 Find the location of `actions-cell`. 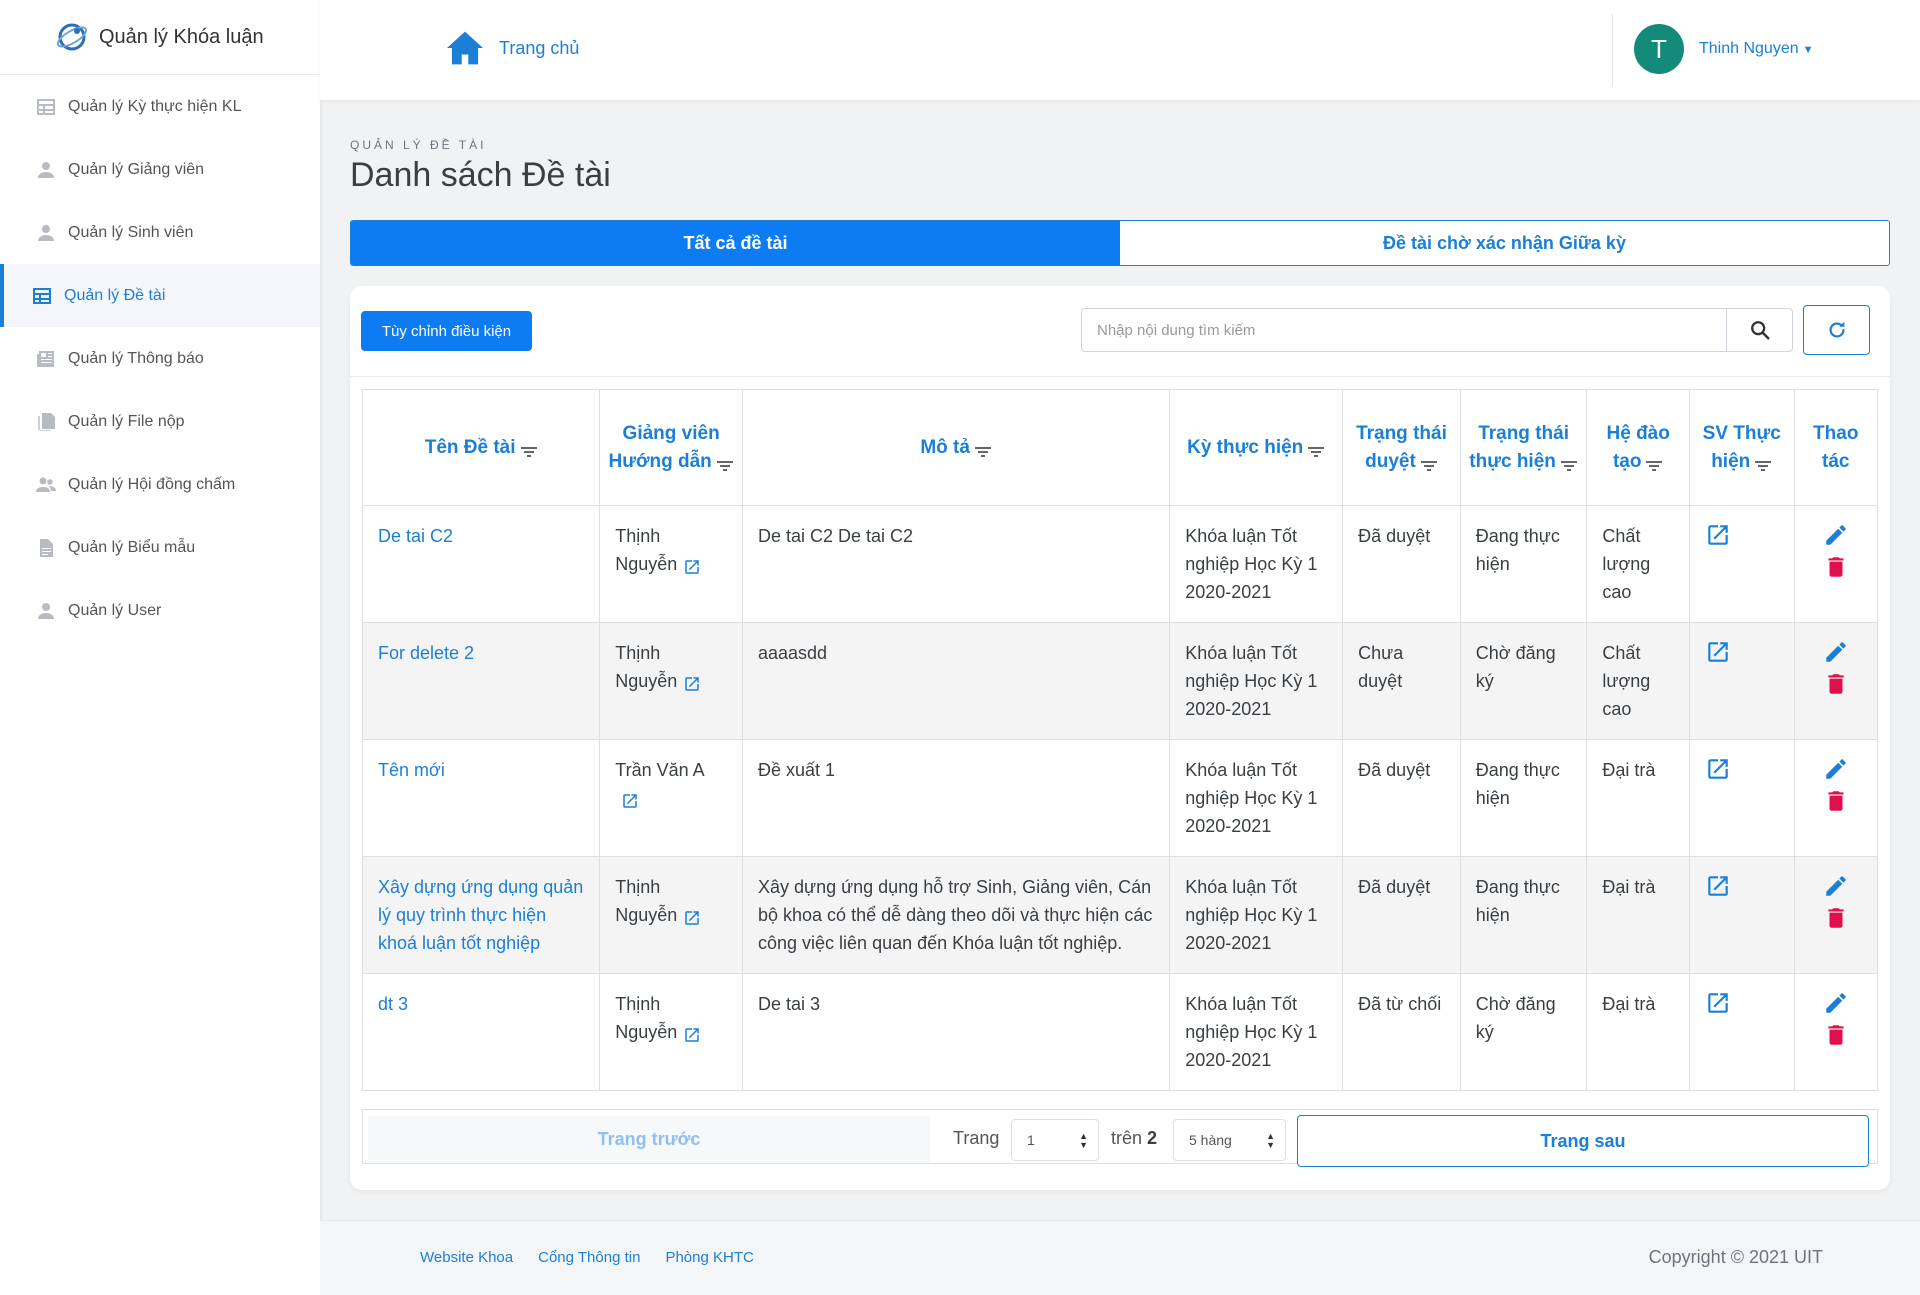

actions-cell is located at coordinates (1835, 564).